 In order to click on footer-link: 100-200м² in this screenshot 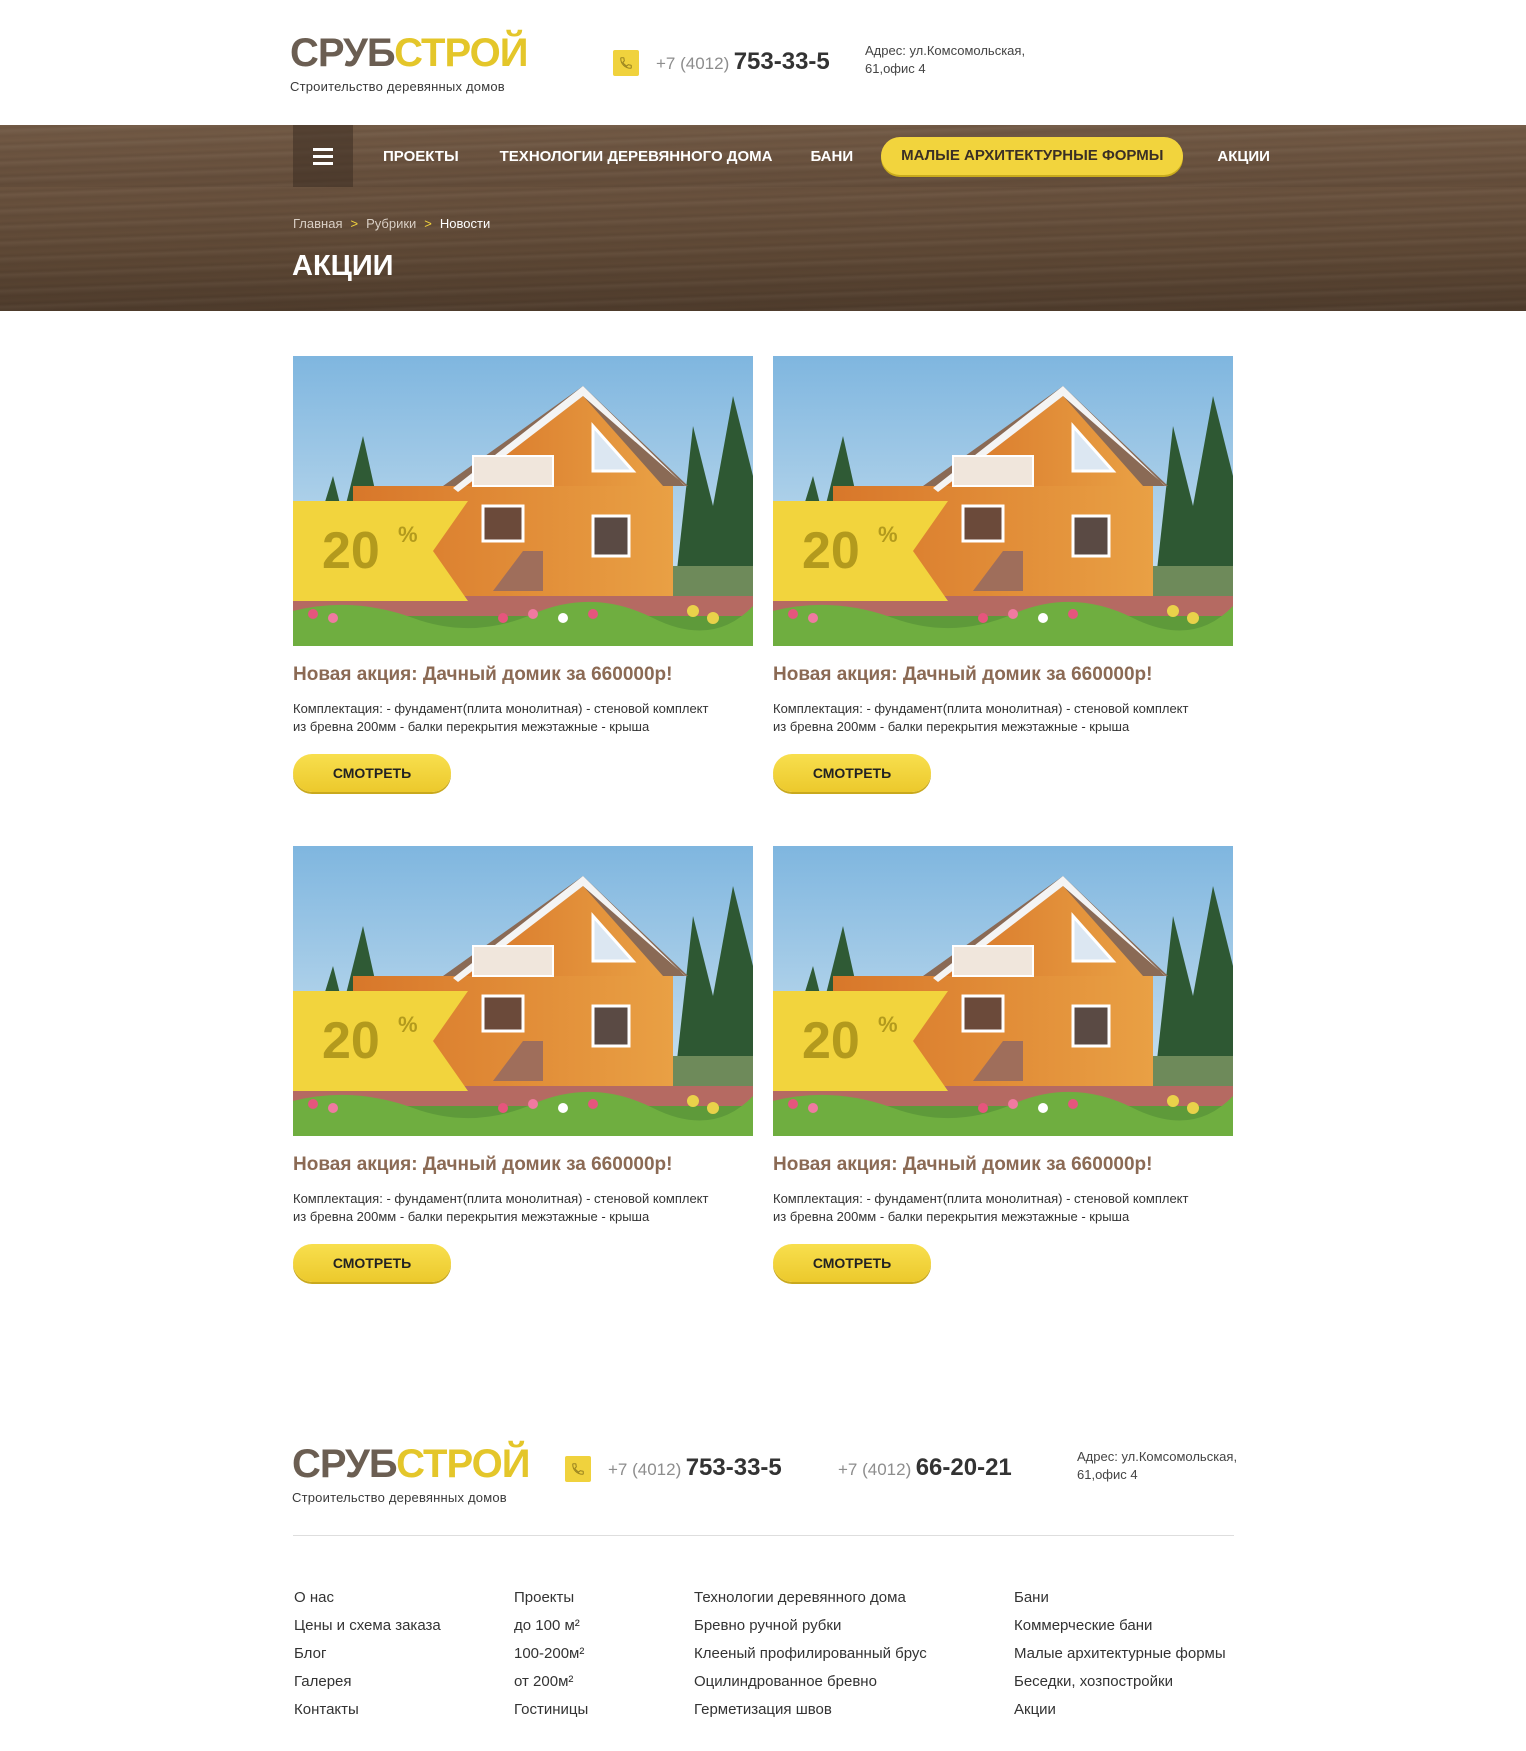, I will do `click(551, 1654)`.